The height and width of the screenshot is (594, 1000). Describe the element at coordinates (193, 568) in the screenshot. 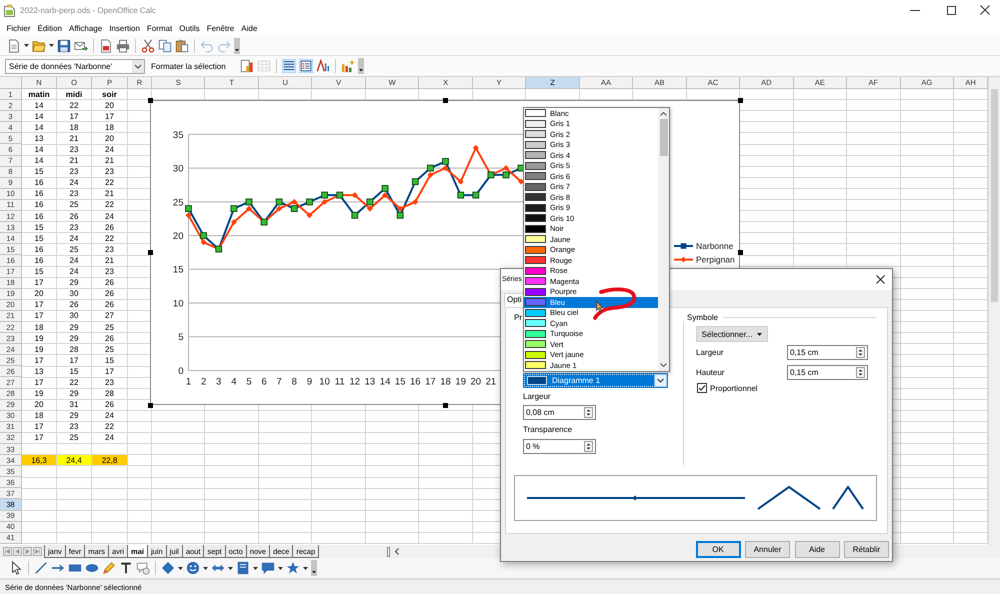

I see `smiley-icon` at that location.